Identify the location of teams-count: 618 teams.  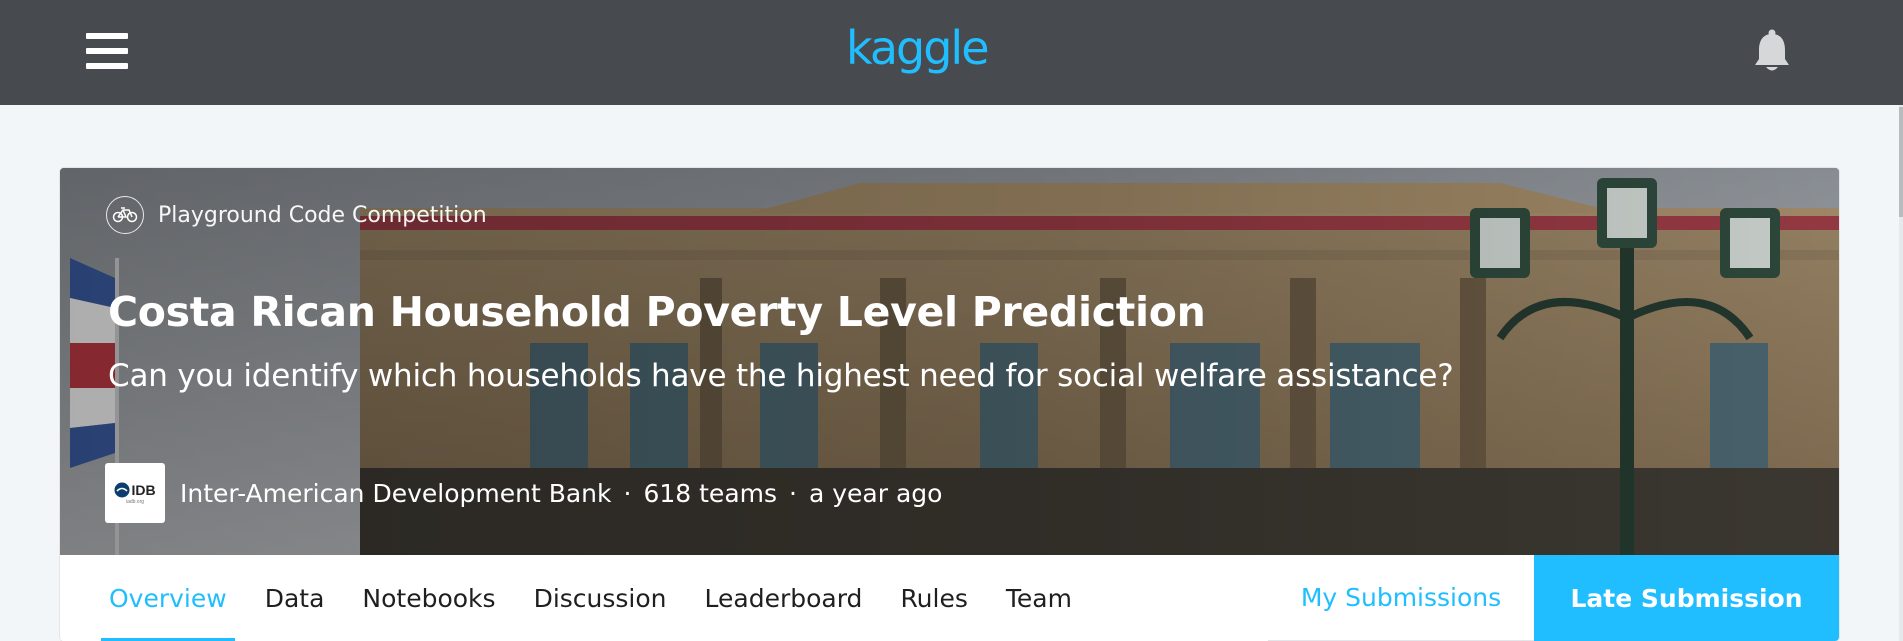
(710, 493).